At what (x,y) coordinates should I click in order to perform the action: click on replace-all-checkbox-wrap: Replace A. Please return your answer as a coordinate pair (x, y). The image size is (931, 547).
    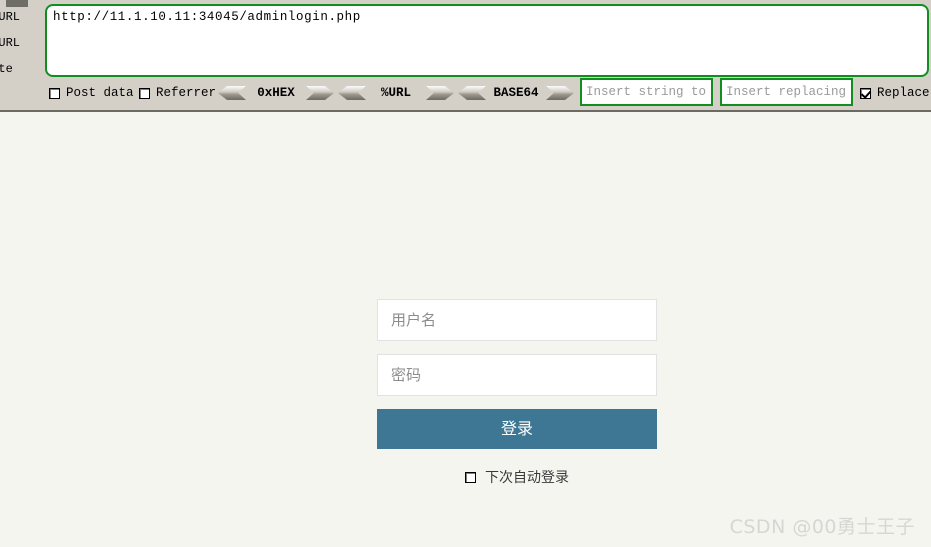
    Looking at the image, I should click on (895, 93).